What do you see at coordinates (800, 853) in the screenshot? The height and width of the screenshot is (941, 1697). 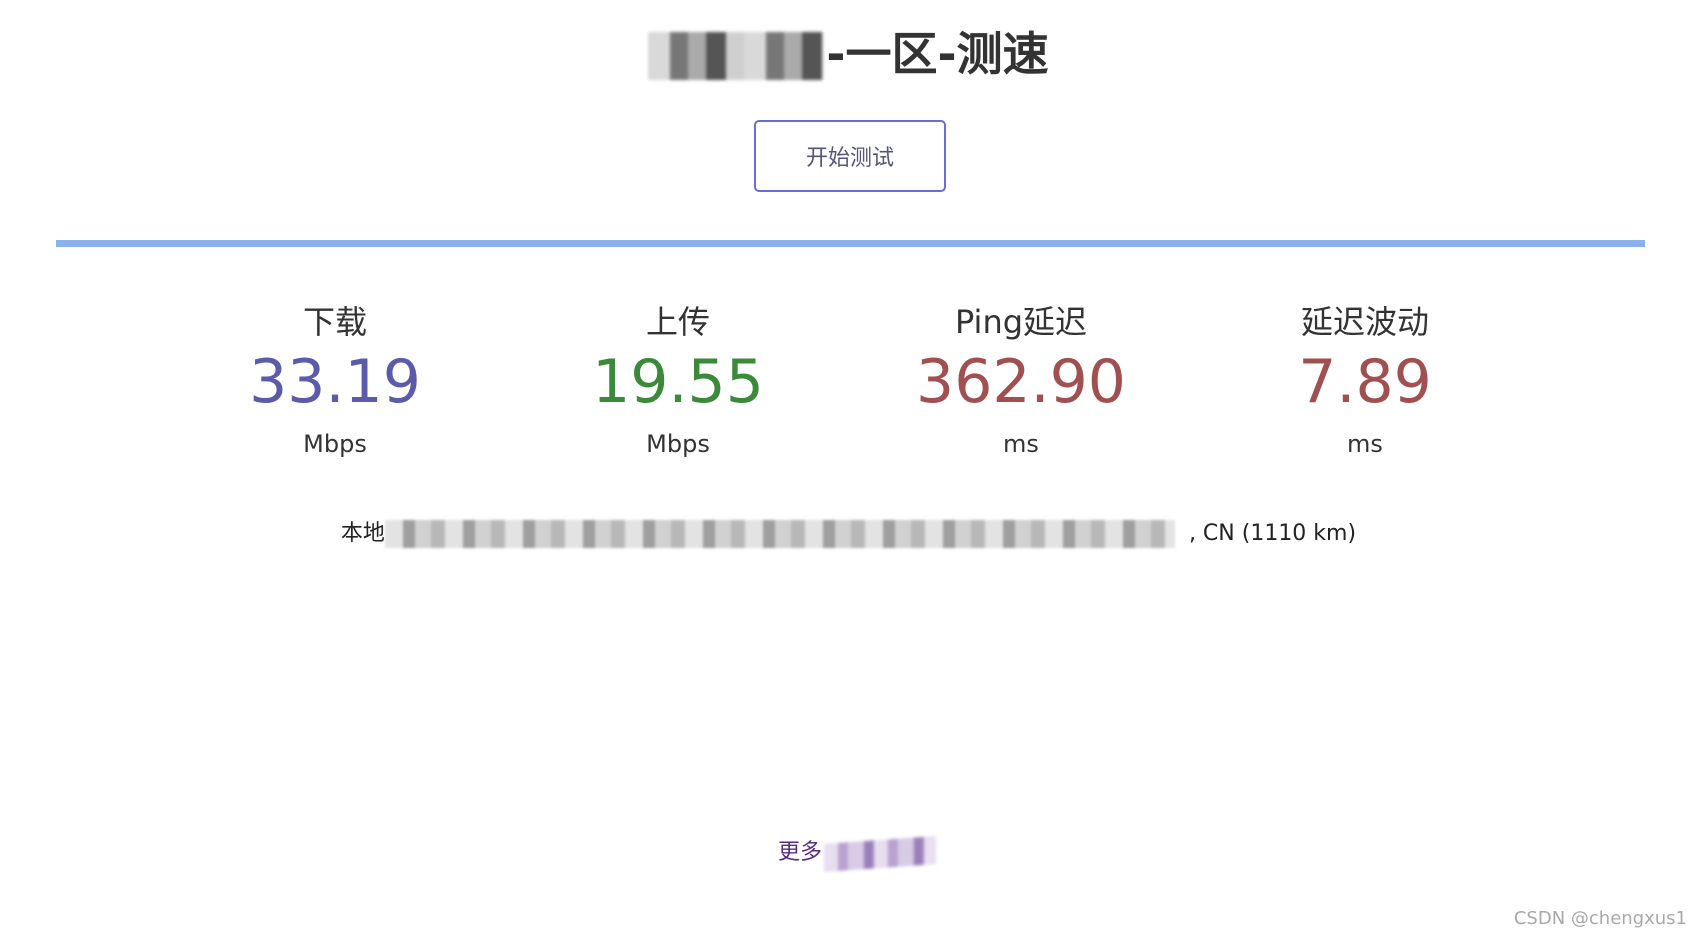 I see `more-sources-link: 更多` at bounding box center [800, 853].